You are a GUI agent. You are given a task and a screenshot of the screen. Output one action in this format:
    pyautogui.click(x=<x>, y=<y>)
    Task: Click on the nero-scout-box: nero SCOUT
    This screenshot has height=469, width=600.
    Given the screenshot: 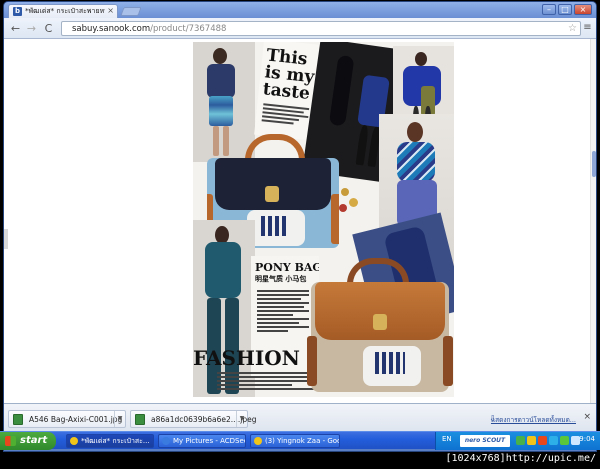 What is the action you would take?
    pyautogui.click(x=485, y=441)
    